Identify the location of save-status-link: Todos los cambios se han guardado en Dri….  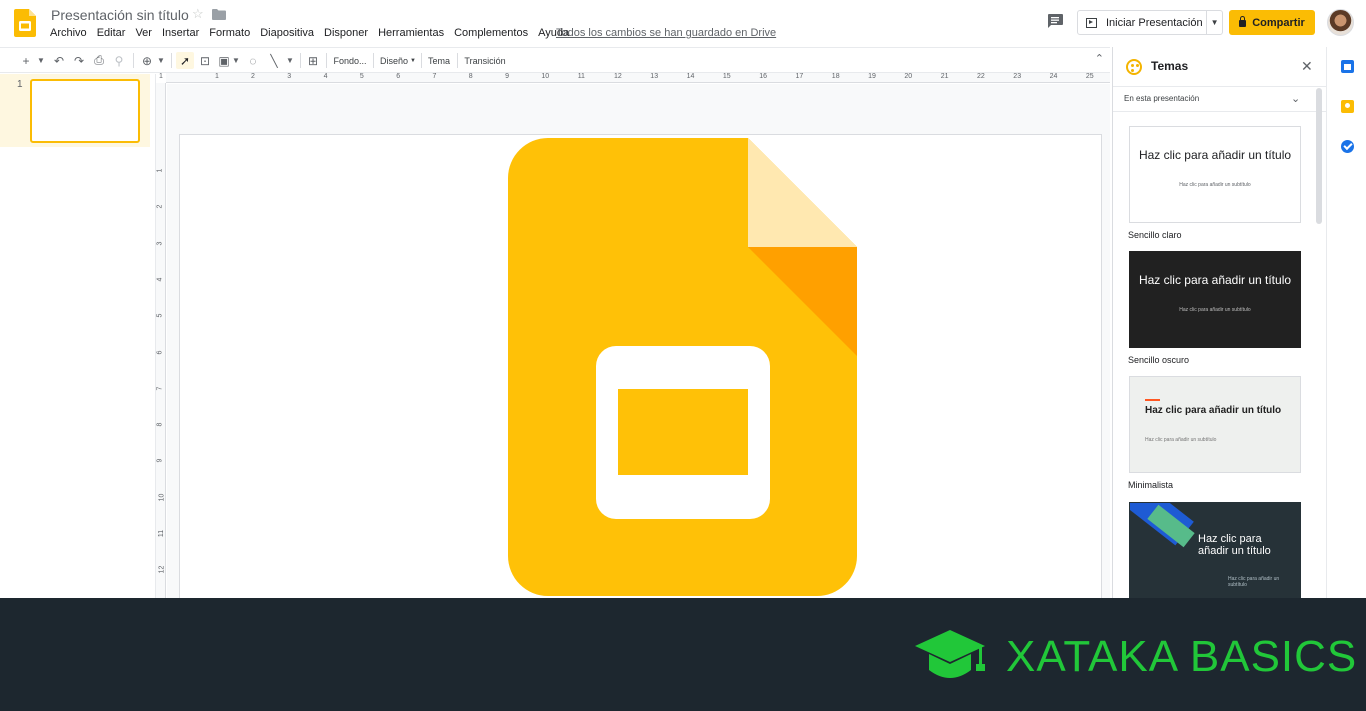
(666, 33).